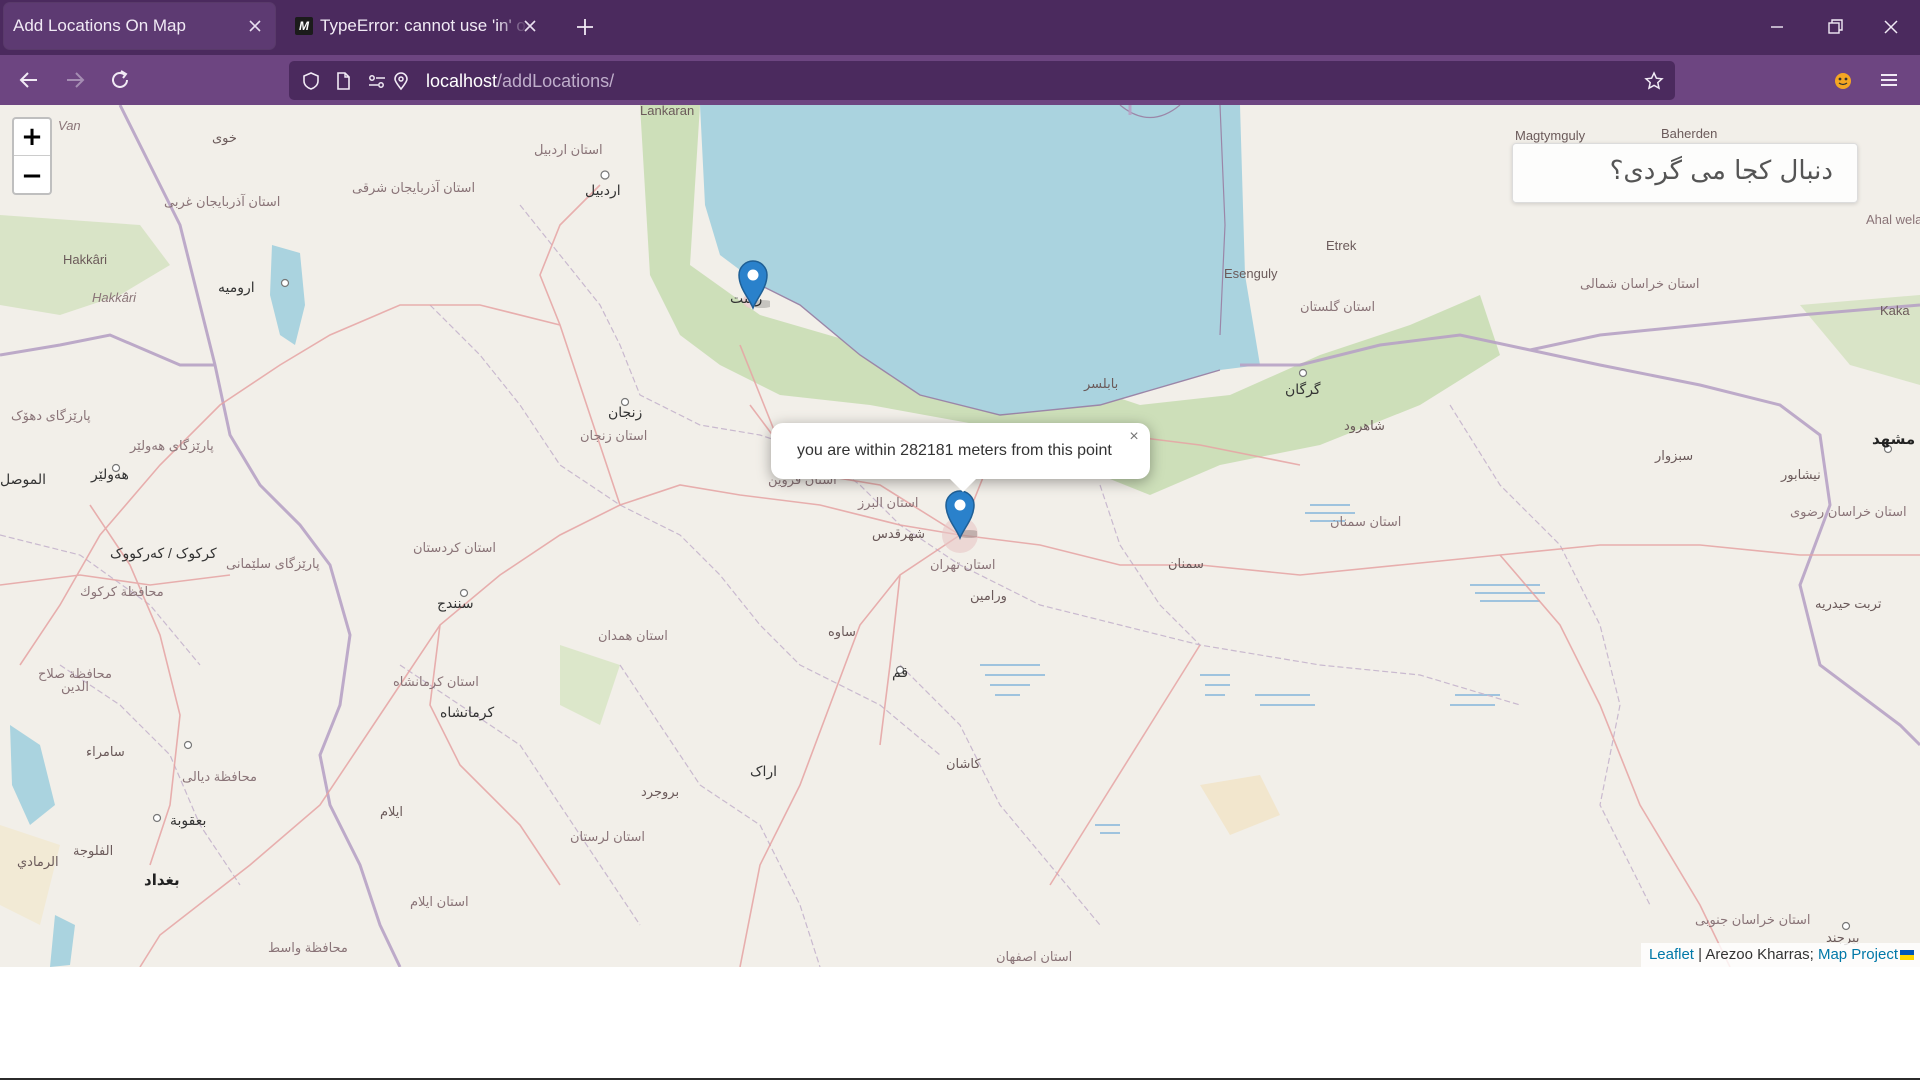 This screenshot has width=1920, height=1080. Describe the element at coordinates (467, 712) in the screenshot. I see `map-label: کرمانشاه` at that location.